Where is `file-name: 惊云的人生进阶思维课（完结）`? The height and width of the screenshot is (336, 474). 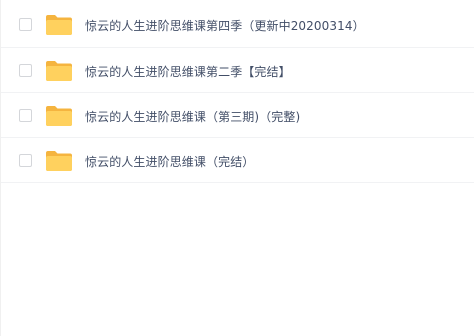
file-name: 惊云的人生进阶思维课（完结） is located at coordinates (169, 161).